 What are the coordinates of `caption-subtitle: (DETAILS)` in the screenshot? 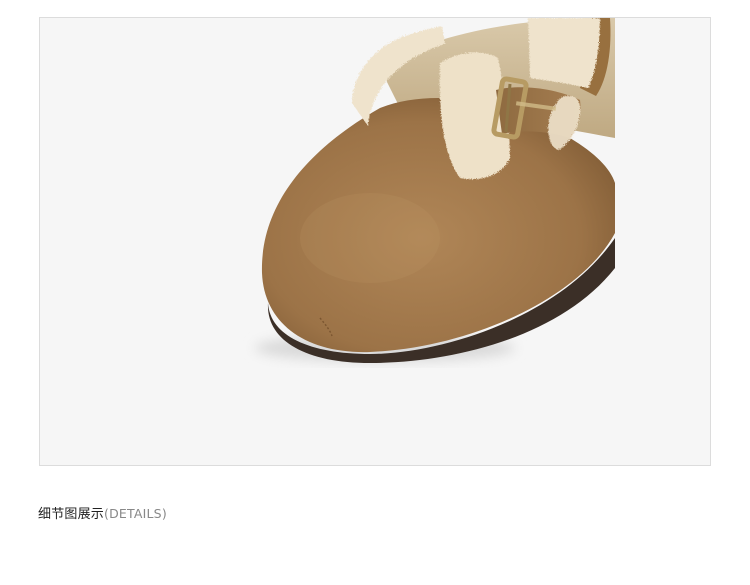 It's located at (135, 513).